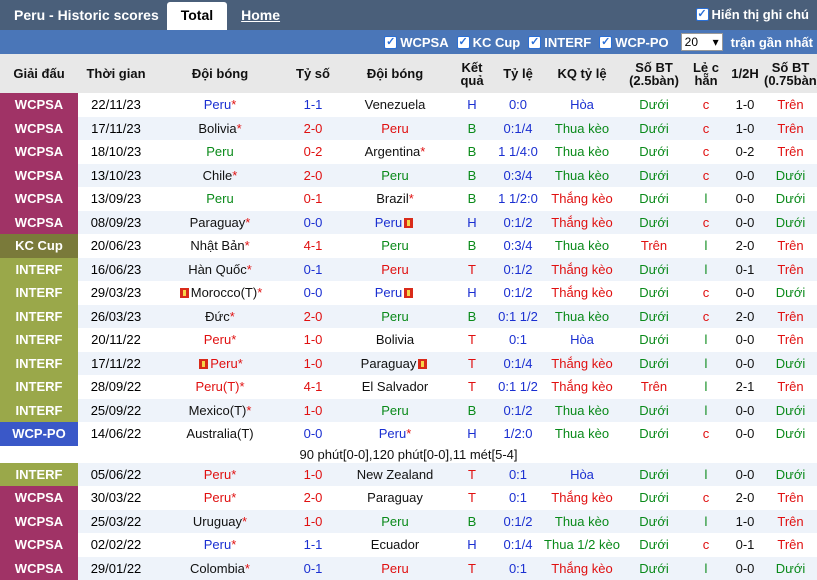 The image size is (817, 580). I want to click on home-team-cell: Colombia*, so click(220, 568).